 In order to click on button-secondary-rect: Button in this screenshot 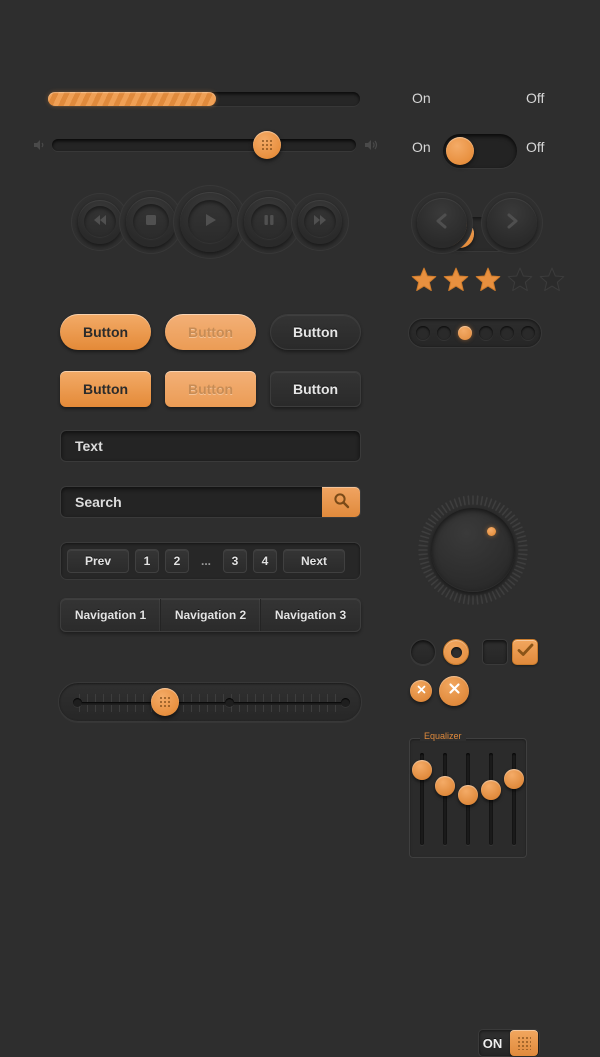, I will do `click(315, 389)`.